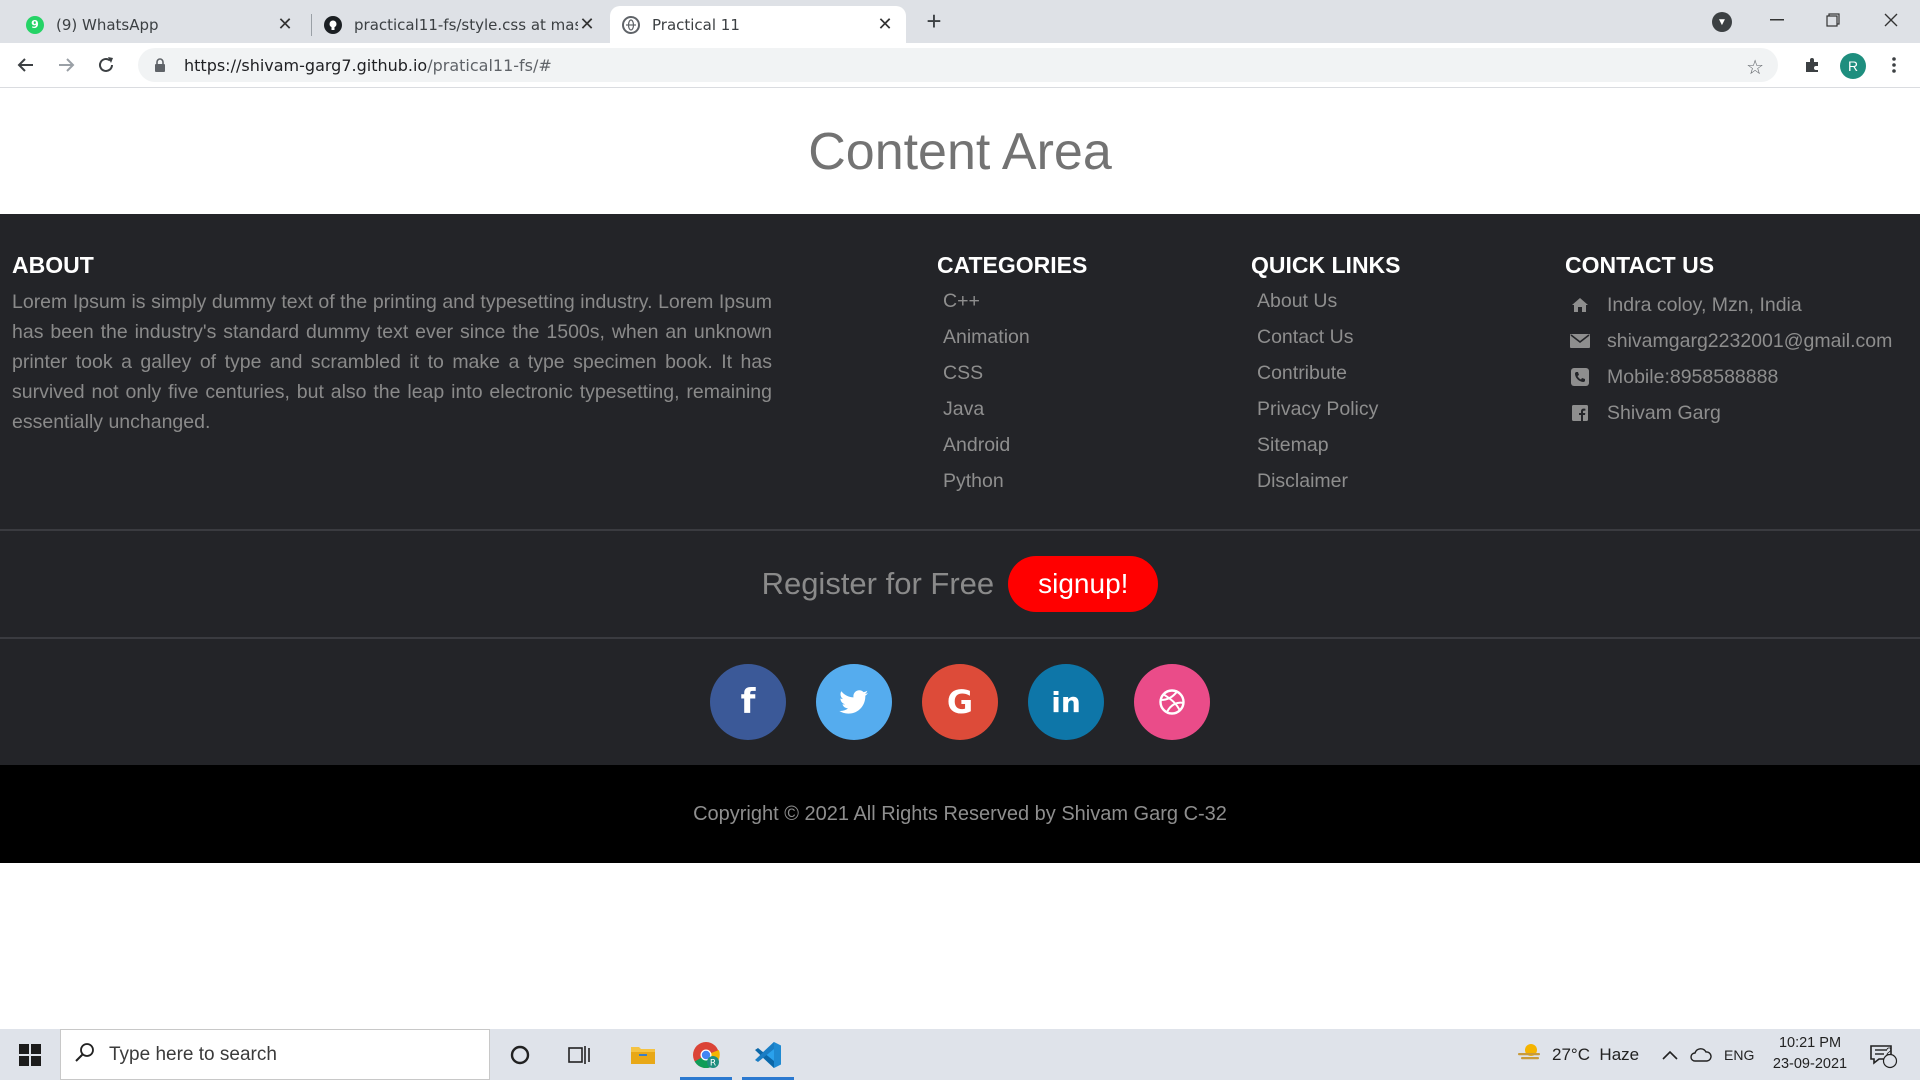 Image resolution: width=1920 pixels, height=1080 pixels. I want to click on envelope-icon, so click(1580, 341).